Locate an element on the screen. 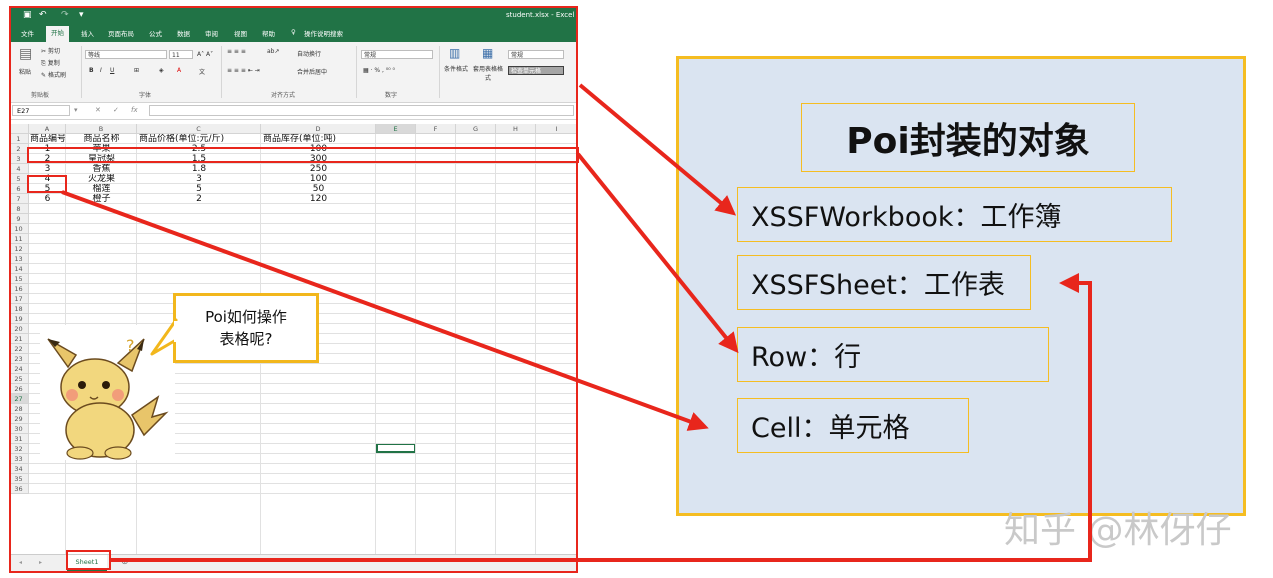 The image size is (1273, 578). conditional-format-icon: ▥ is located at coordinates (454, 53).